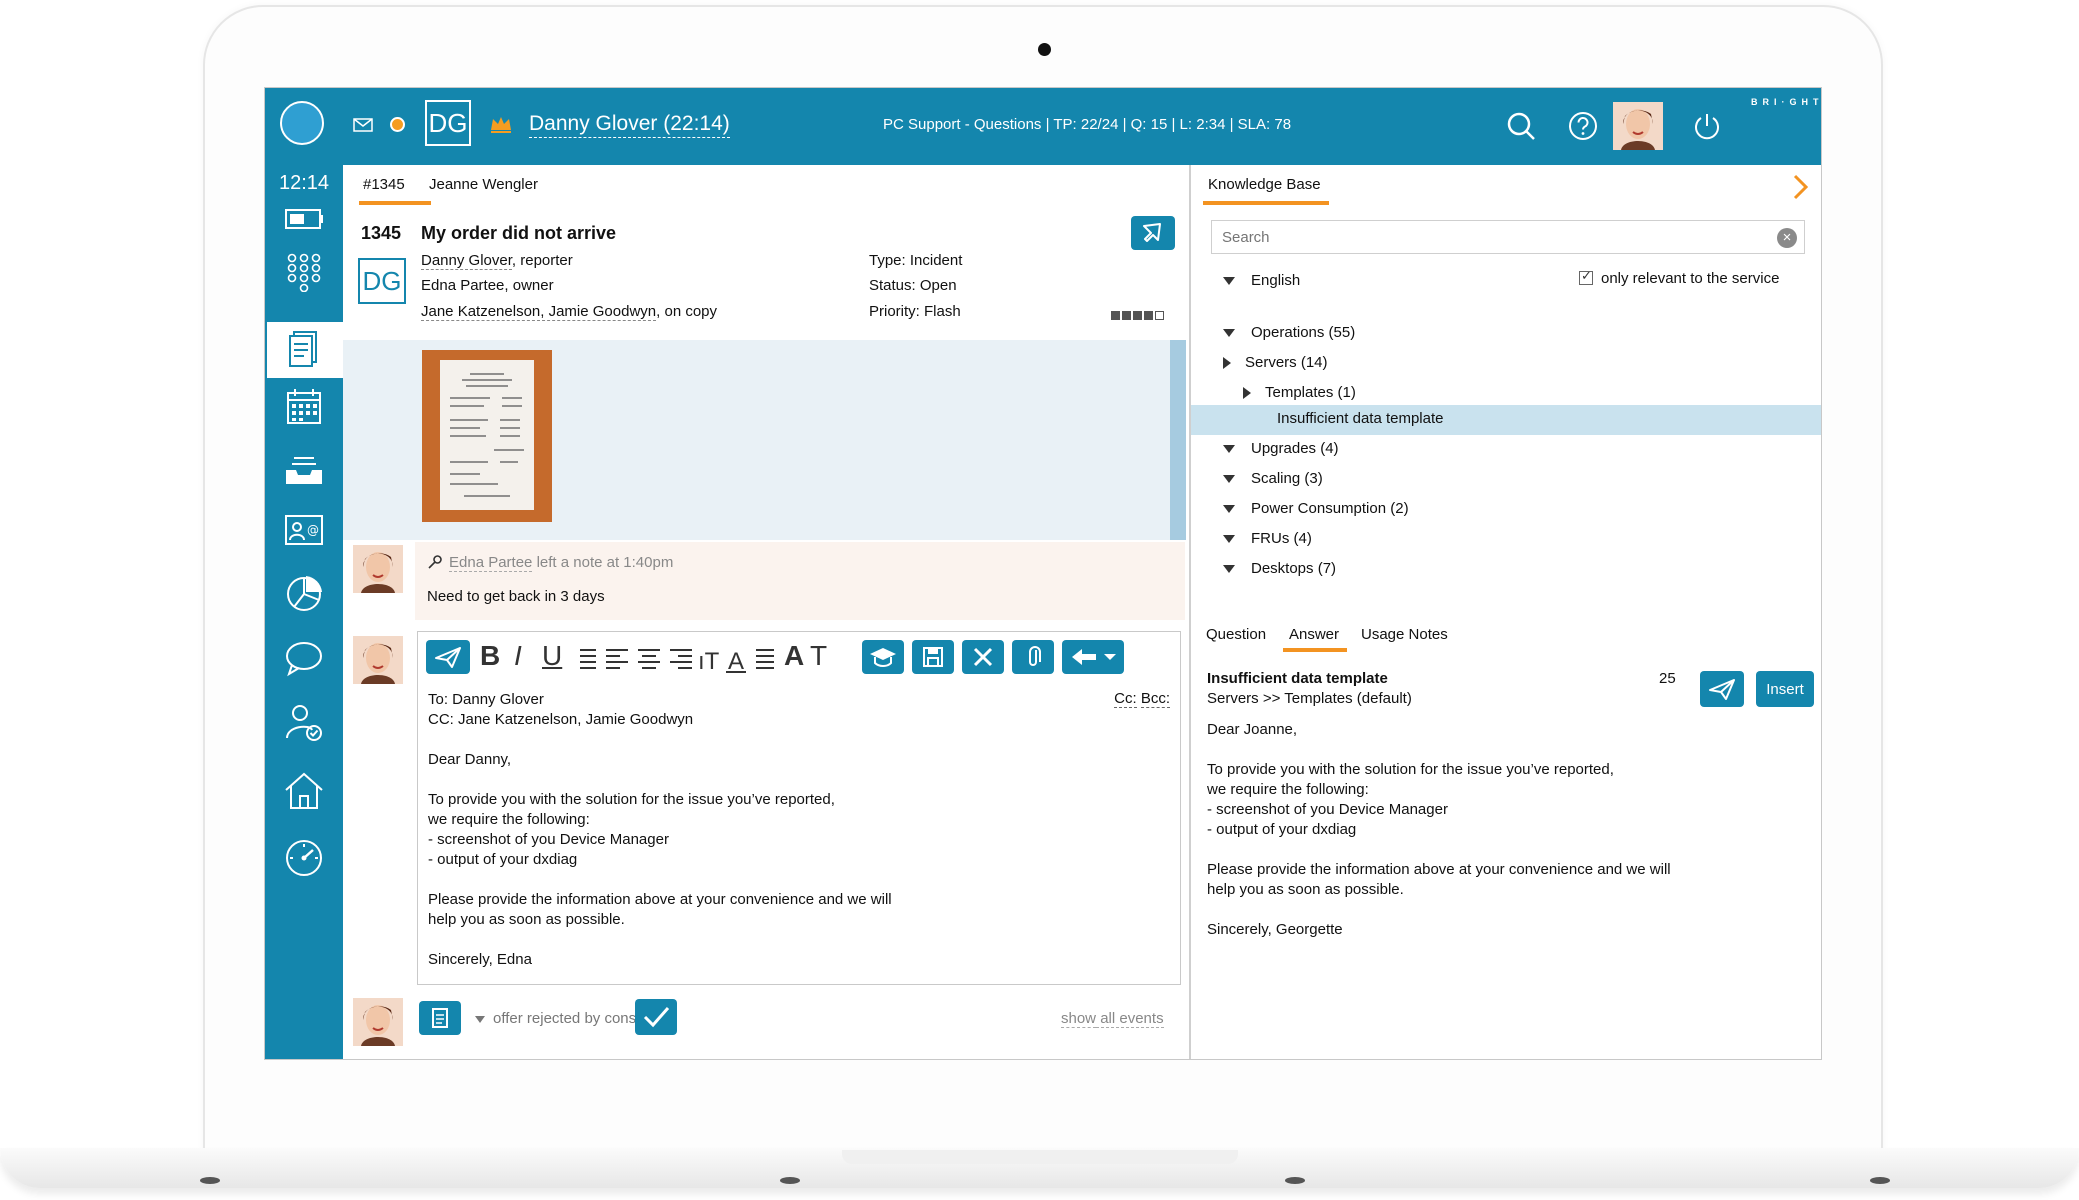 This screenshot has width=2079, height=1200. Describe the element at coordinates (529, 285) in the screenshot. I see `owner-role: , owner` at that location.